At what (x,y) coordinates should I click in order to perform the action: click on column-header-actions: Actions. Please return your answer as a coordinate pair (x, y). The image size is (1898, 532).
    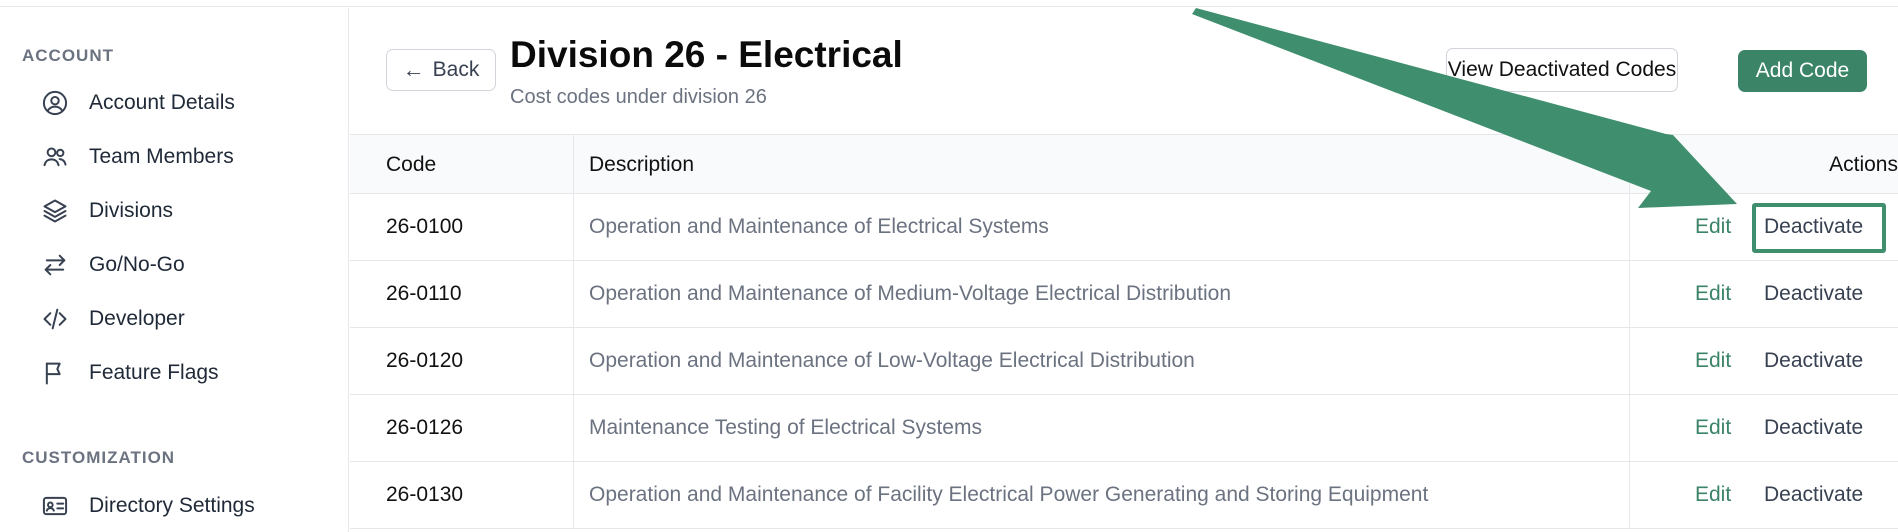
    Looking at the image, I should click on (1863, 164).